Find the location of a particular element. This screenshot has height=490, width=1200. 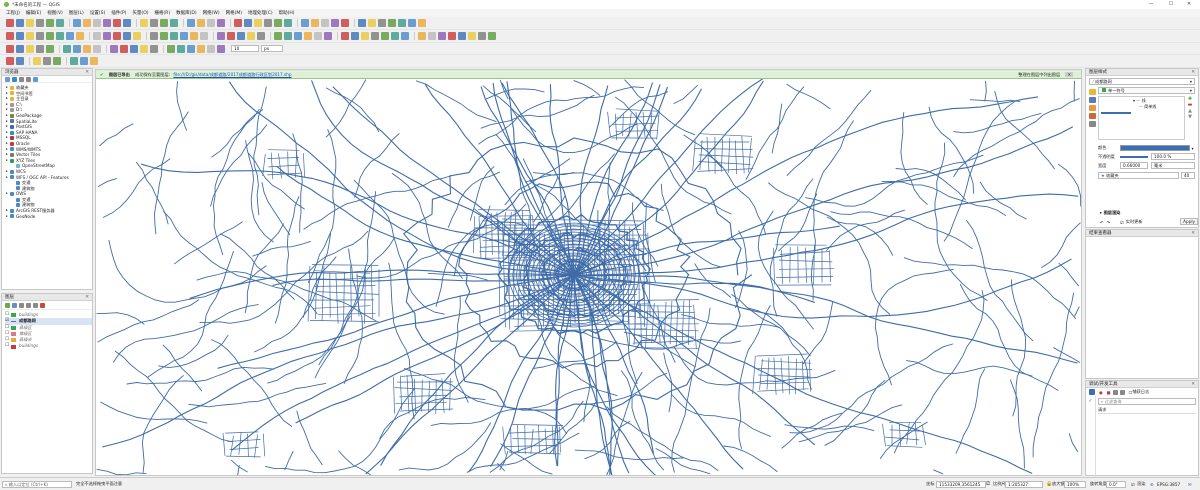

layer-select: ⁄ 成都路网 ▾ is located at coordinates (1142, 81).